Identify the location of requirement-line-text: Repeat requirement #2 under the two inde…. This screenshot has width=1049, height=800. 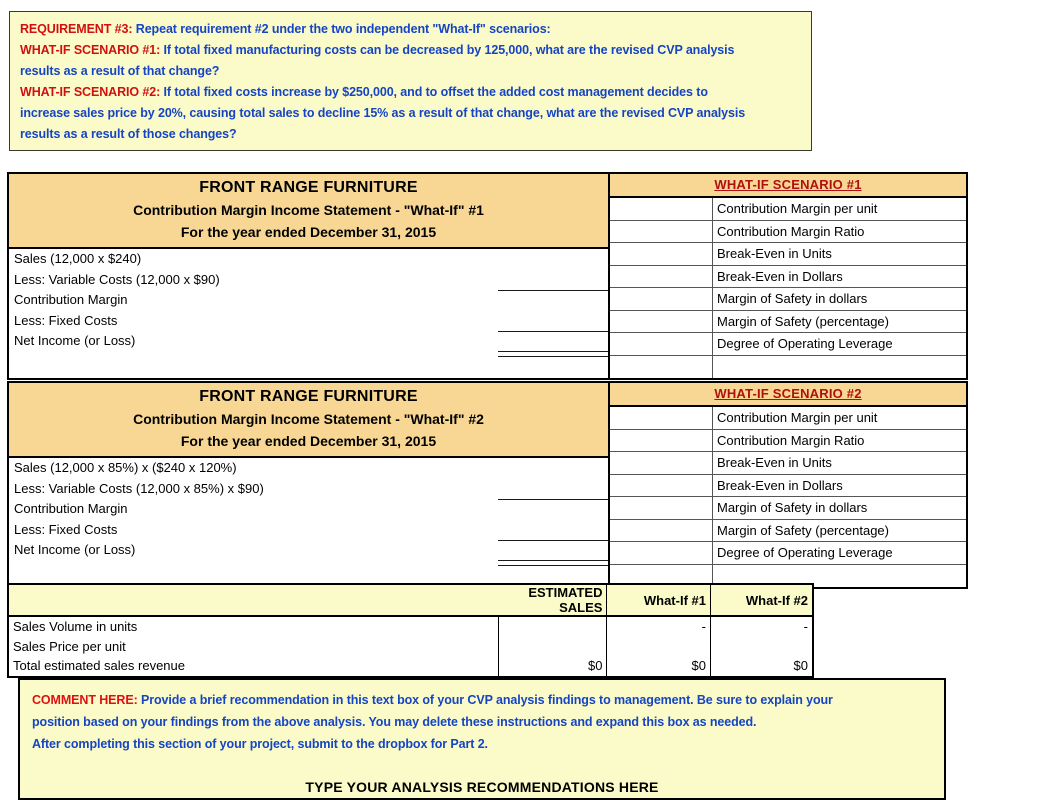
(341, 29).